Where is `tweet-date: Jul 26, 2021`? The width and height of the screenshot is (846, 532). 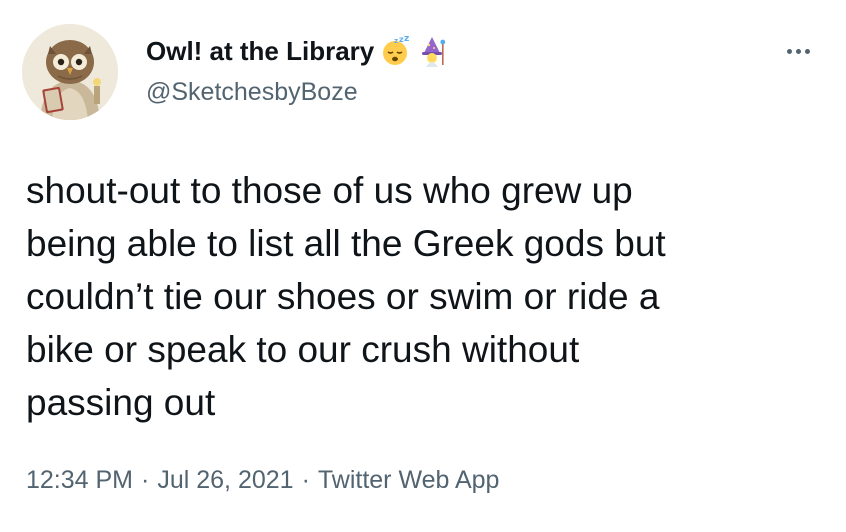
tweet-date: Jul 26, 2021 is located at coordinates (225, 480).